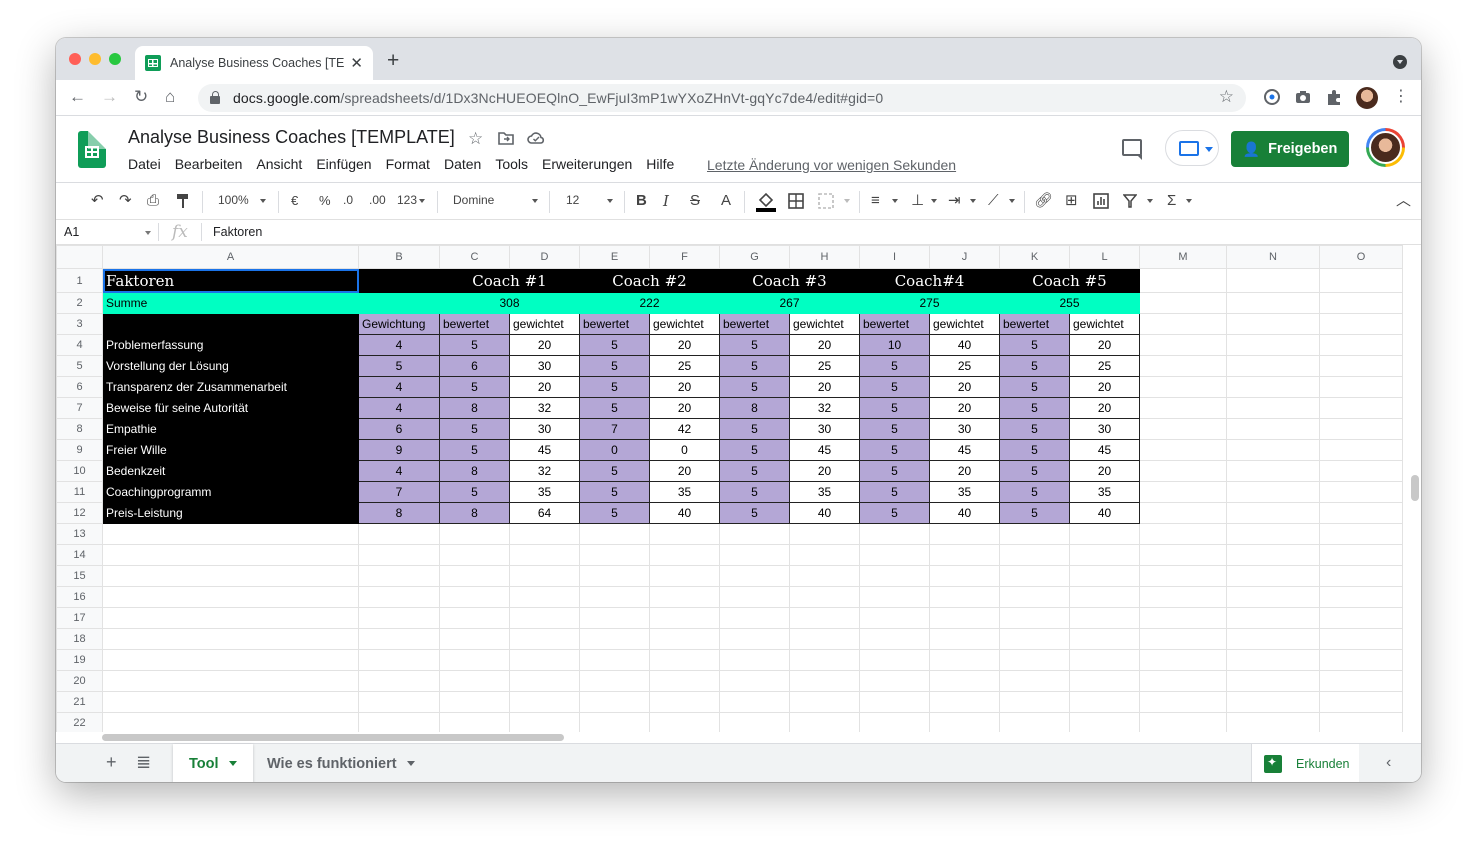  I want to click on forward-icon: →, so click(109, 97).